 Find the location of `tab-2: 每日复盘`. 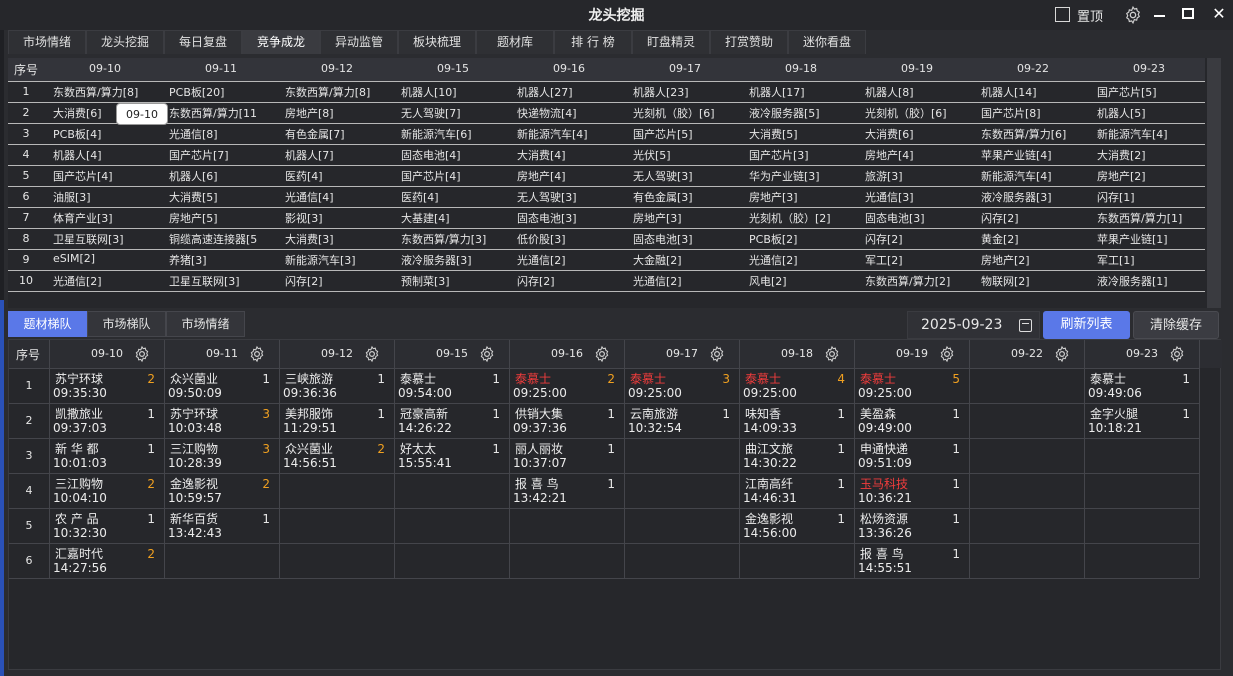

tab-2: 每日复盘 is located at coordinates (203, 42).